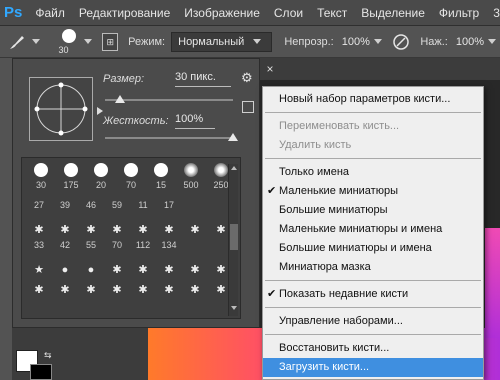  Describe the element at coordinates (169, 210) in the screenshot. I see `brush-preset-small: 17` at that location.